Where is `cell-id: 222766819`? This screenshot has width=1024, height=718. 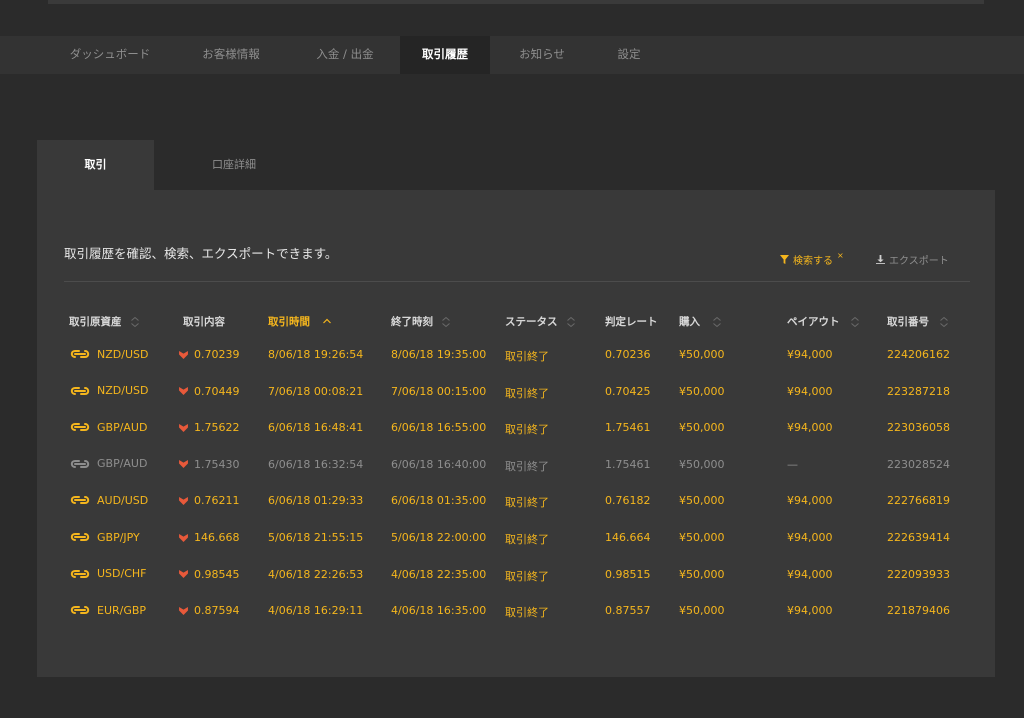 cell-id: 222766819 is located at coordinates (918, 501).